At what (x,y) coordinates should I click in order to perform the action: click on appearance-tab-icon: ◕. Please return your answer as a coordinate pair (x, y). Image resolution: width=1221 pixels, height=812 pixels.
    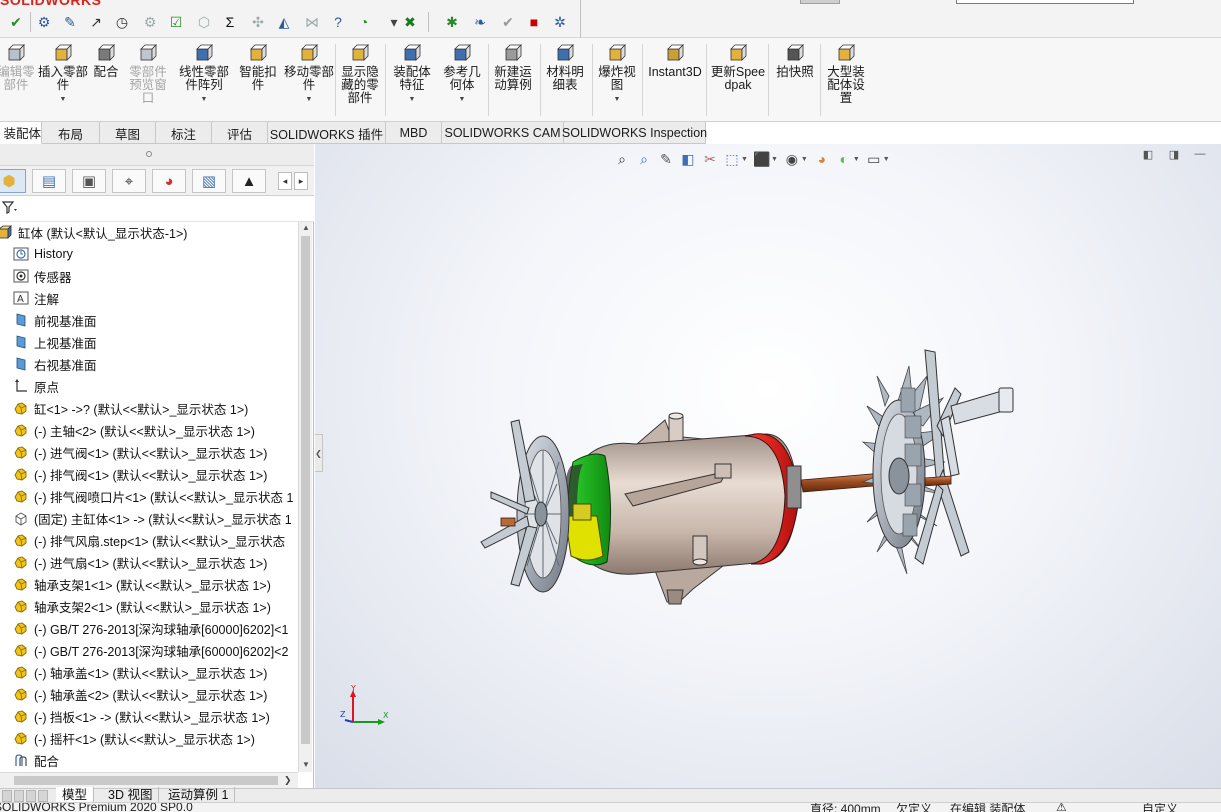
    Looking at the image, I should click on (169, 181).